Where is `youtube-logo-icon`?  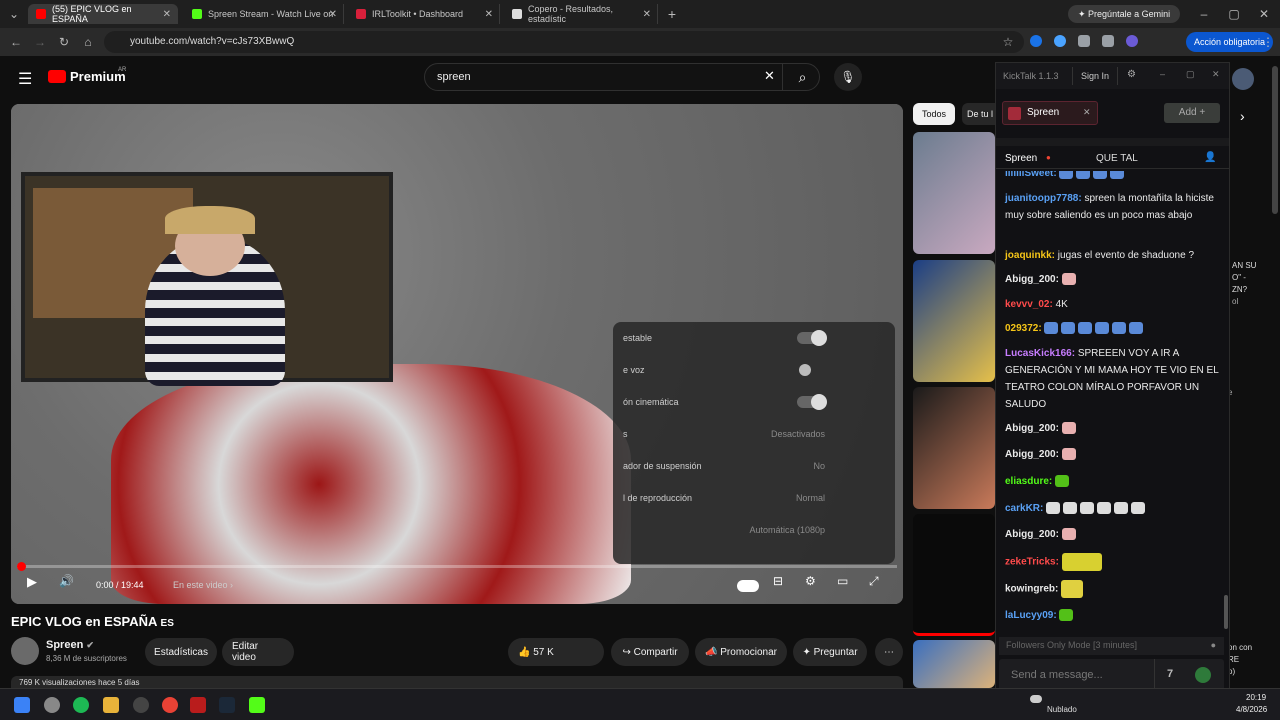 youtube-logo-icon is located at coordinates (57, 76).